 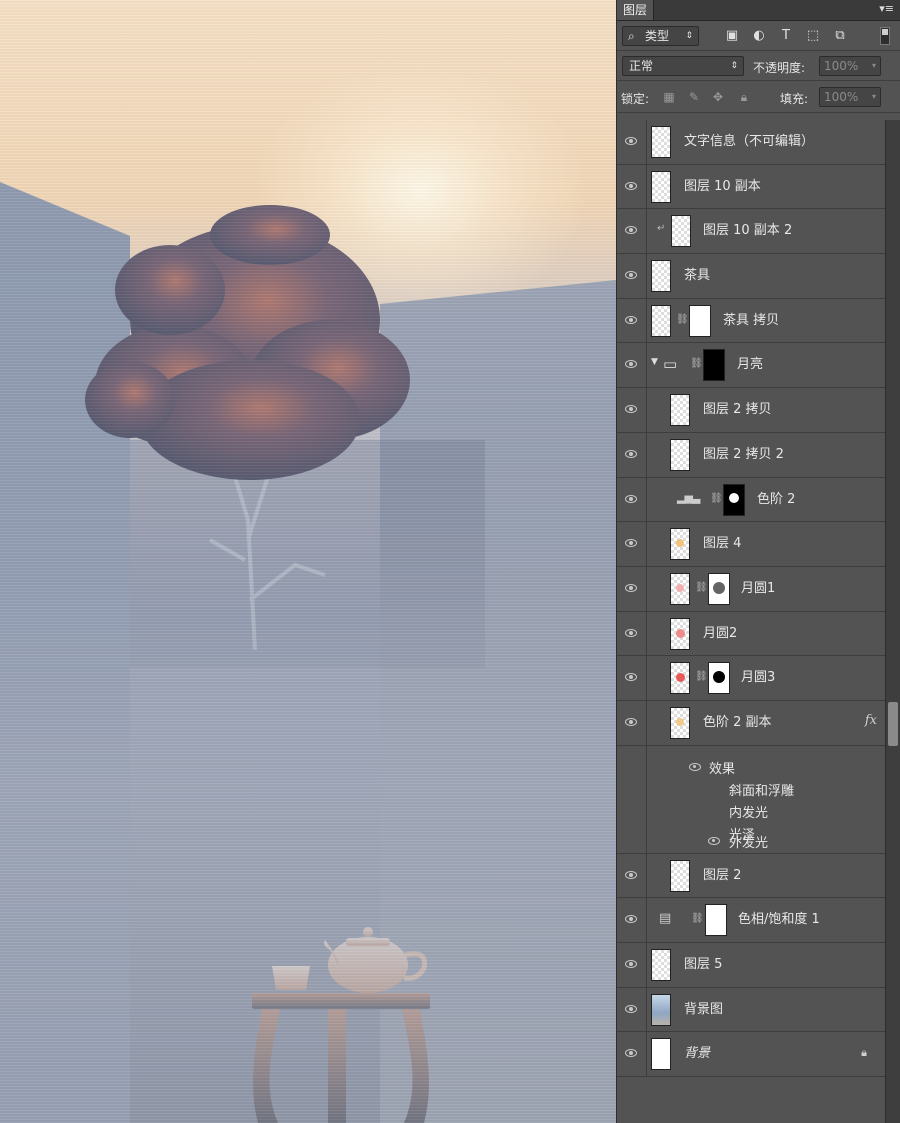 What do you see at coordinates (714, 365) in the screenshot?
I see `group-mask-thumbnail` at bounding box center [714, 365].